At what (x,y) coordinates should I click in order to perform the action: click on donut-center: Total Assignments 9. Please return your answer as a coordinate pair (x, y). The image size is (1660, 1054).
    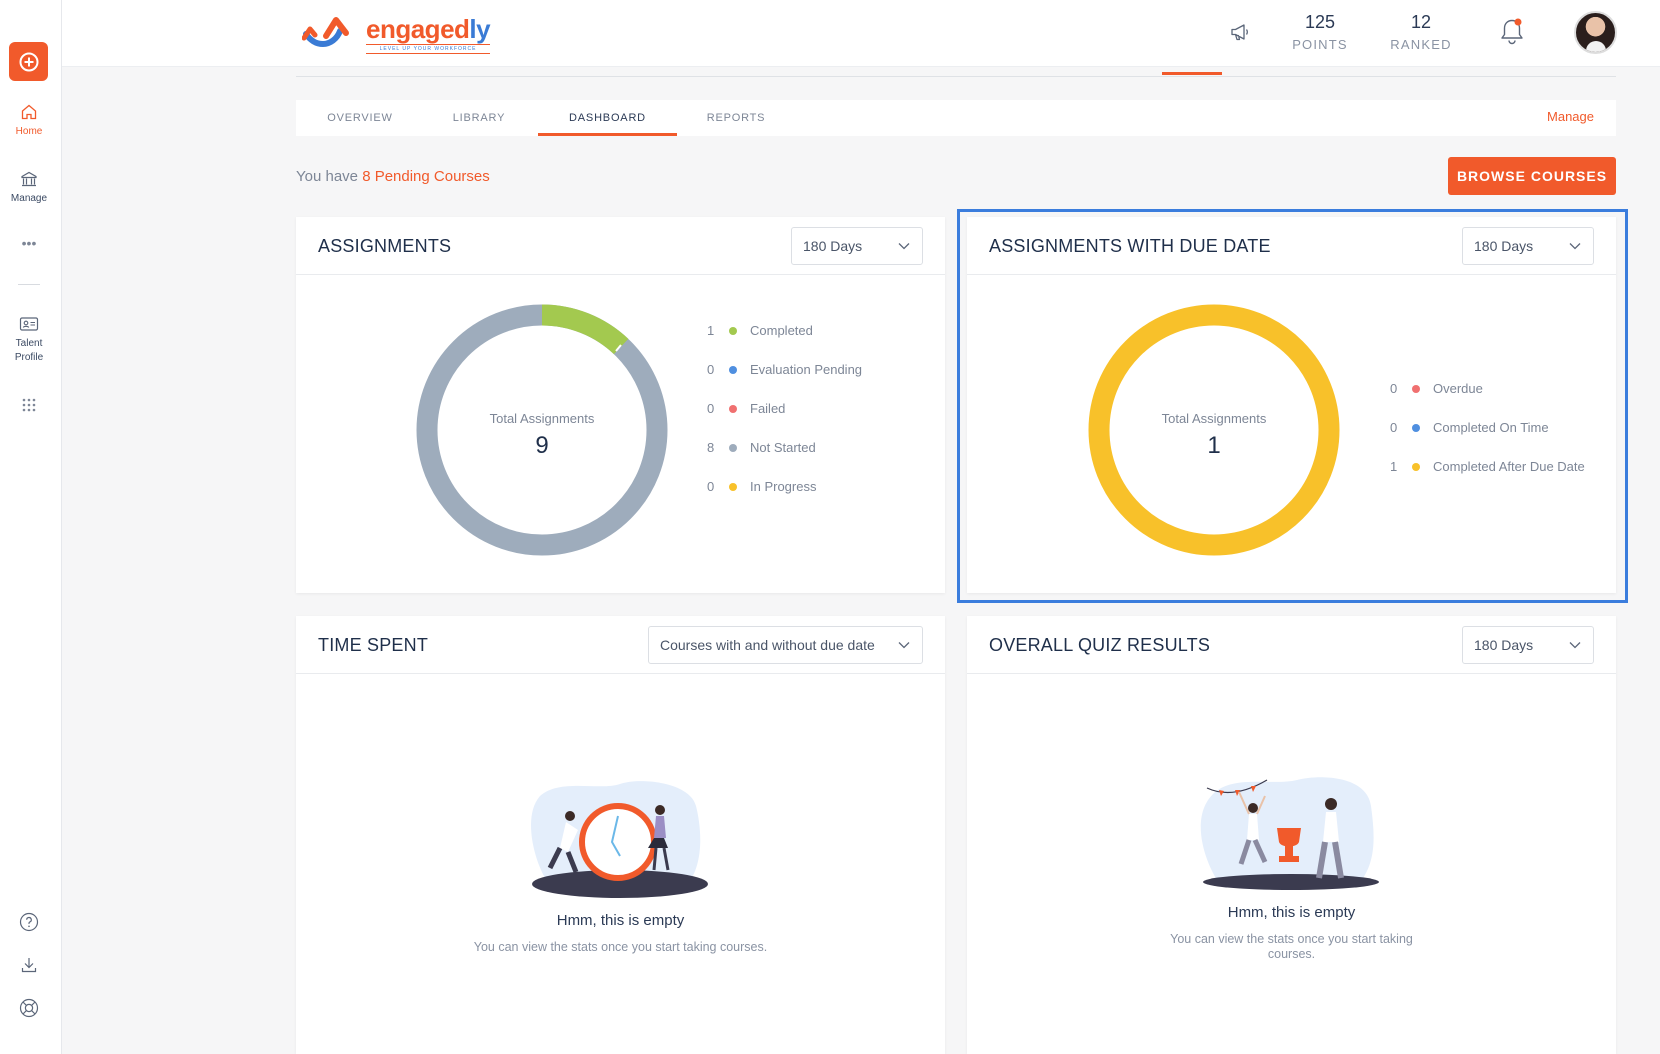
    Looking at the image, I should click on (542, 435).